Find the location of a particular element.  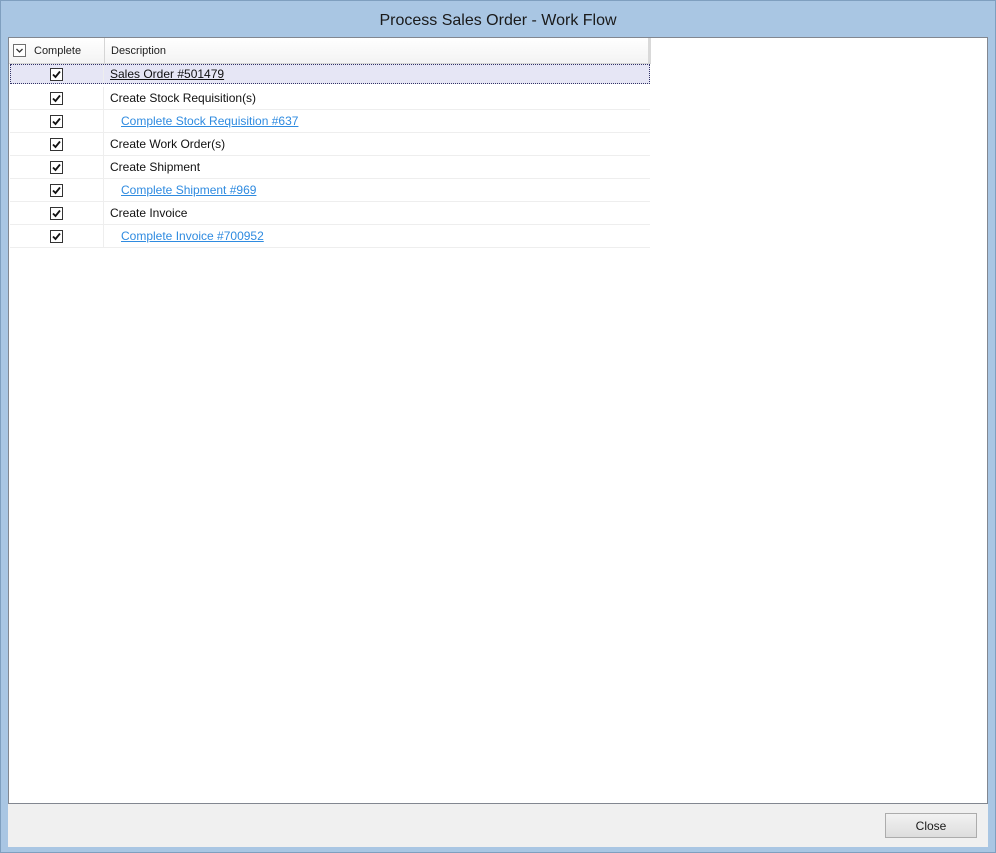

description-link: Sales Order #501479 is located at coordinates (377, 74).